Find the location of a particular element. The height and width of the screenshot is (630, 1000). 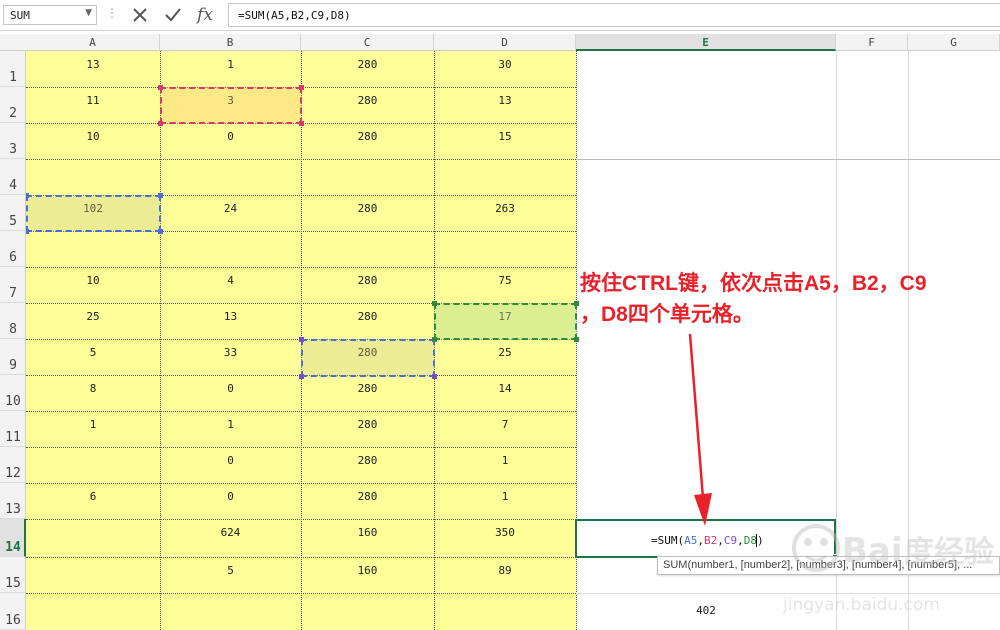

column-header-d: D is located at coordinates (505, 42).